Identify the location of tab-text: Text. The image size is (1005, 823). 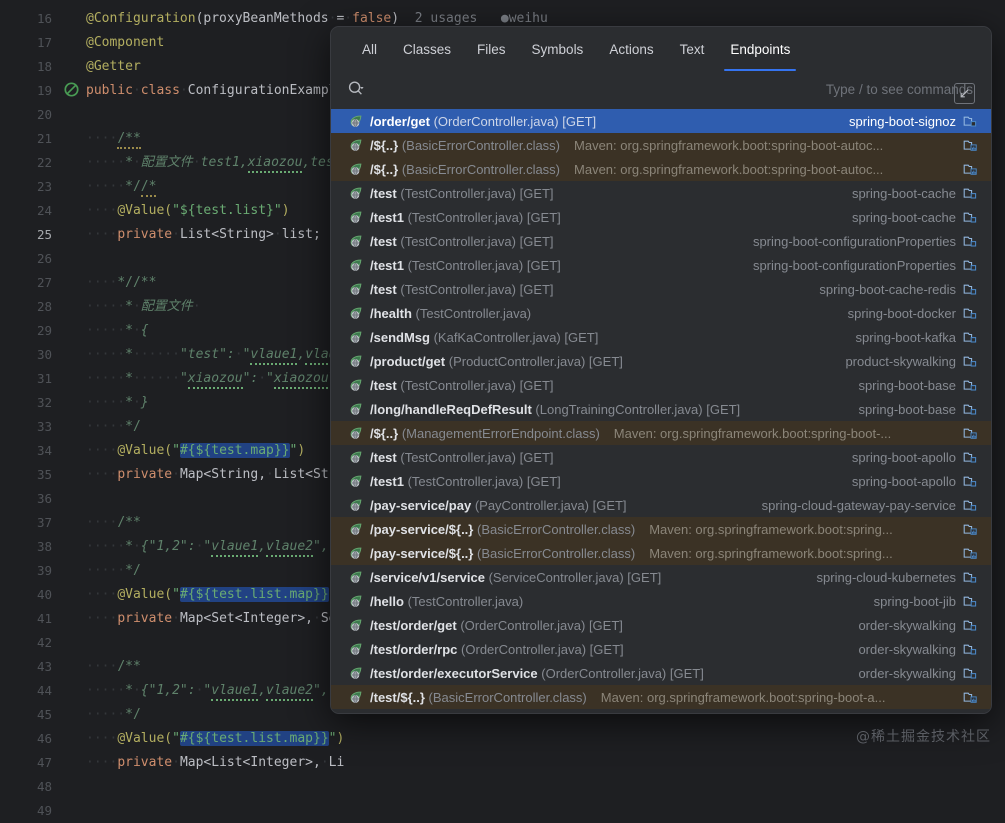
(692, 49).